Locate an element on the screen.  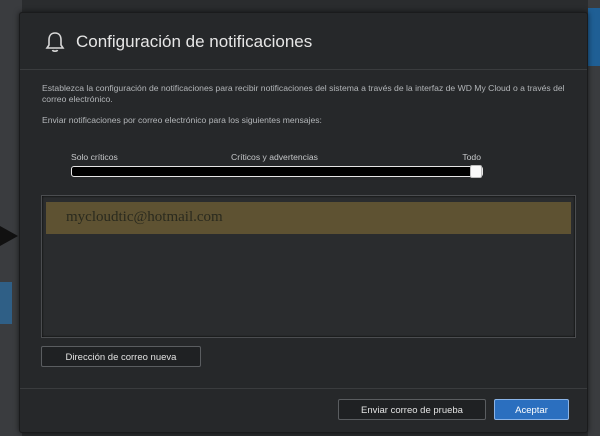
slider-handle is located at coordinates (476, 171).